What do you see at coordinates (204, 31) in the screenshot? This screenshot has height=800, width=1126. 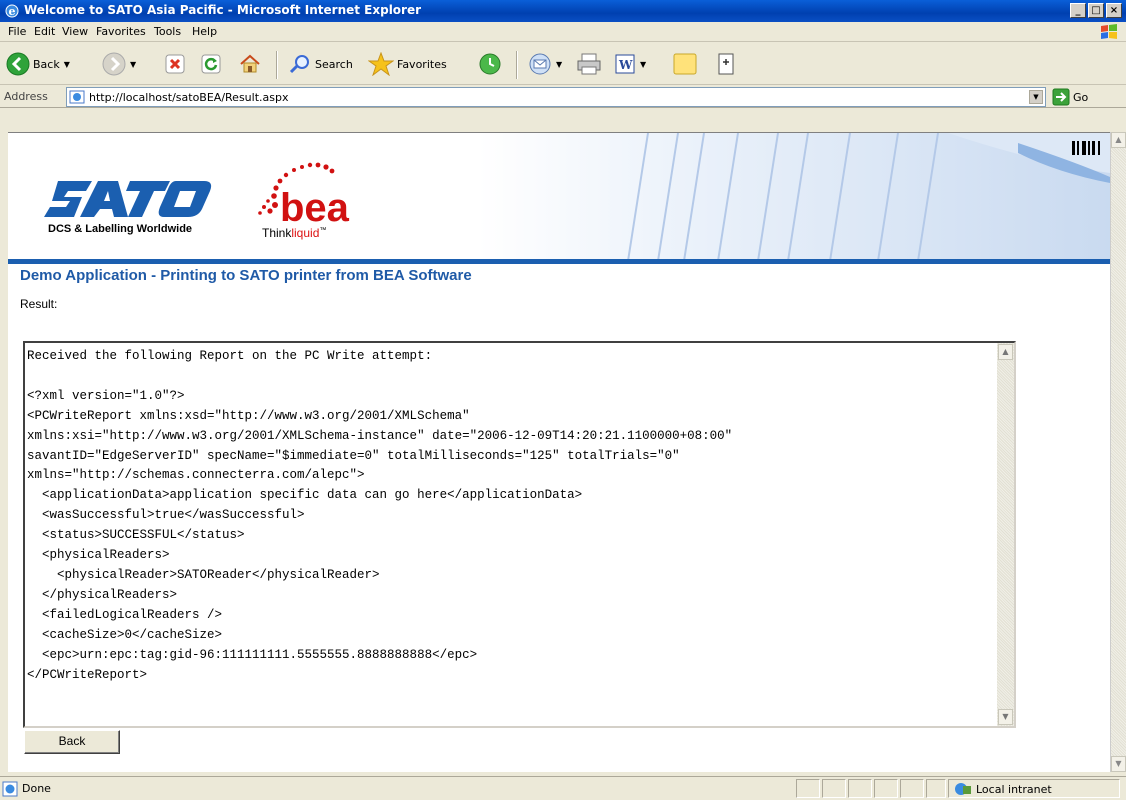 I see `menu-help: Help` at bounding box center [204, 31].